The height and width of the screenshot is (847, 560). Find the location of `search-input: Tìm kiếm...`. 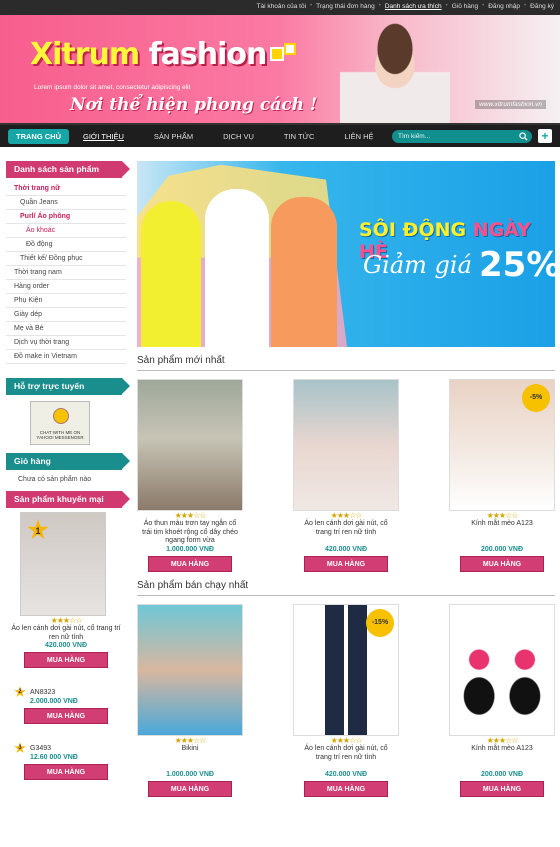

search-input: Tìm kiếm... is located at coordinates (462, 136).